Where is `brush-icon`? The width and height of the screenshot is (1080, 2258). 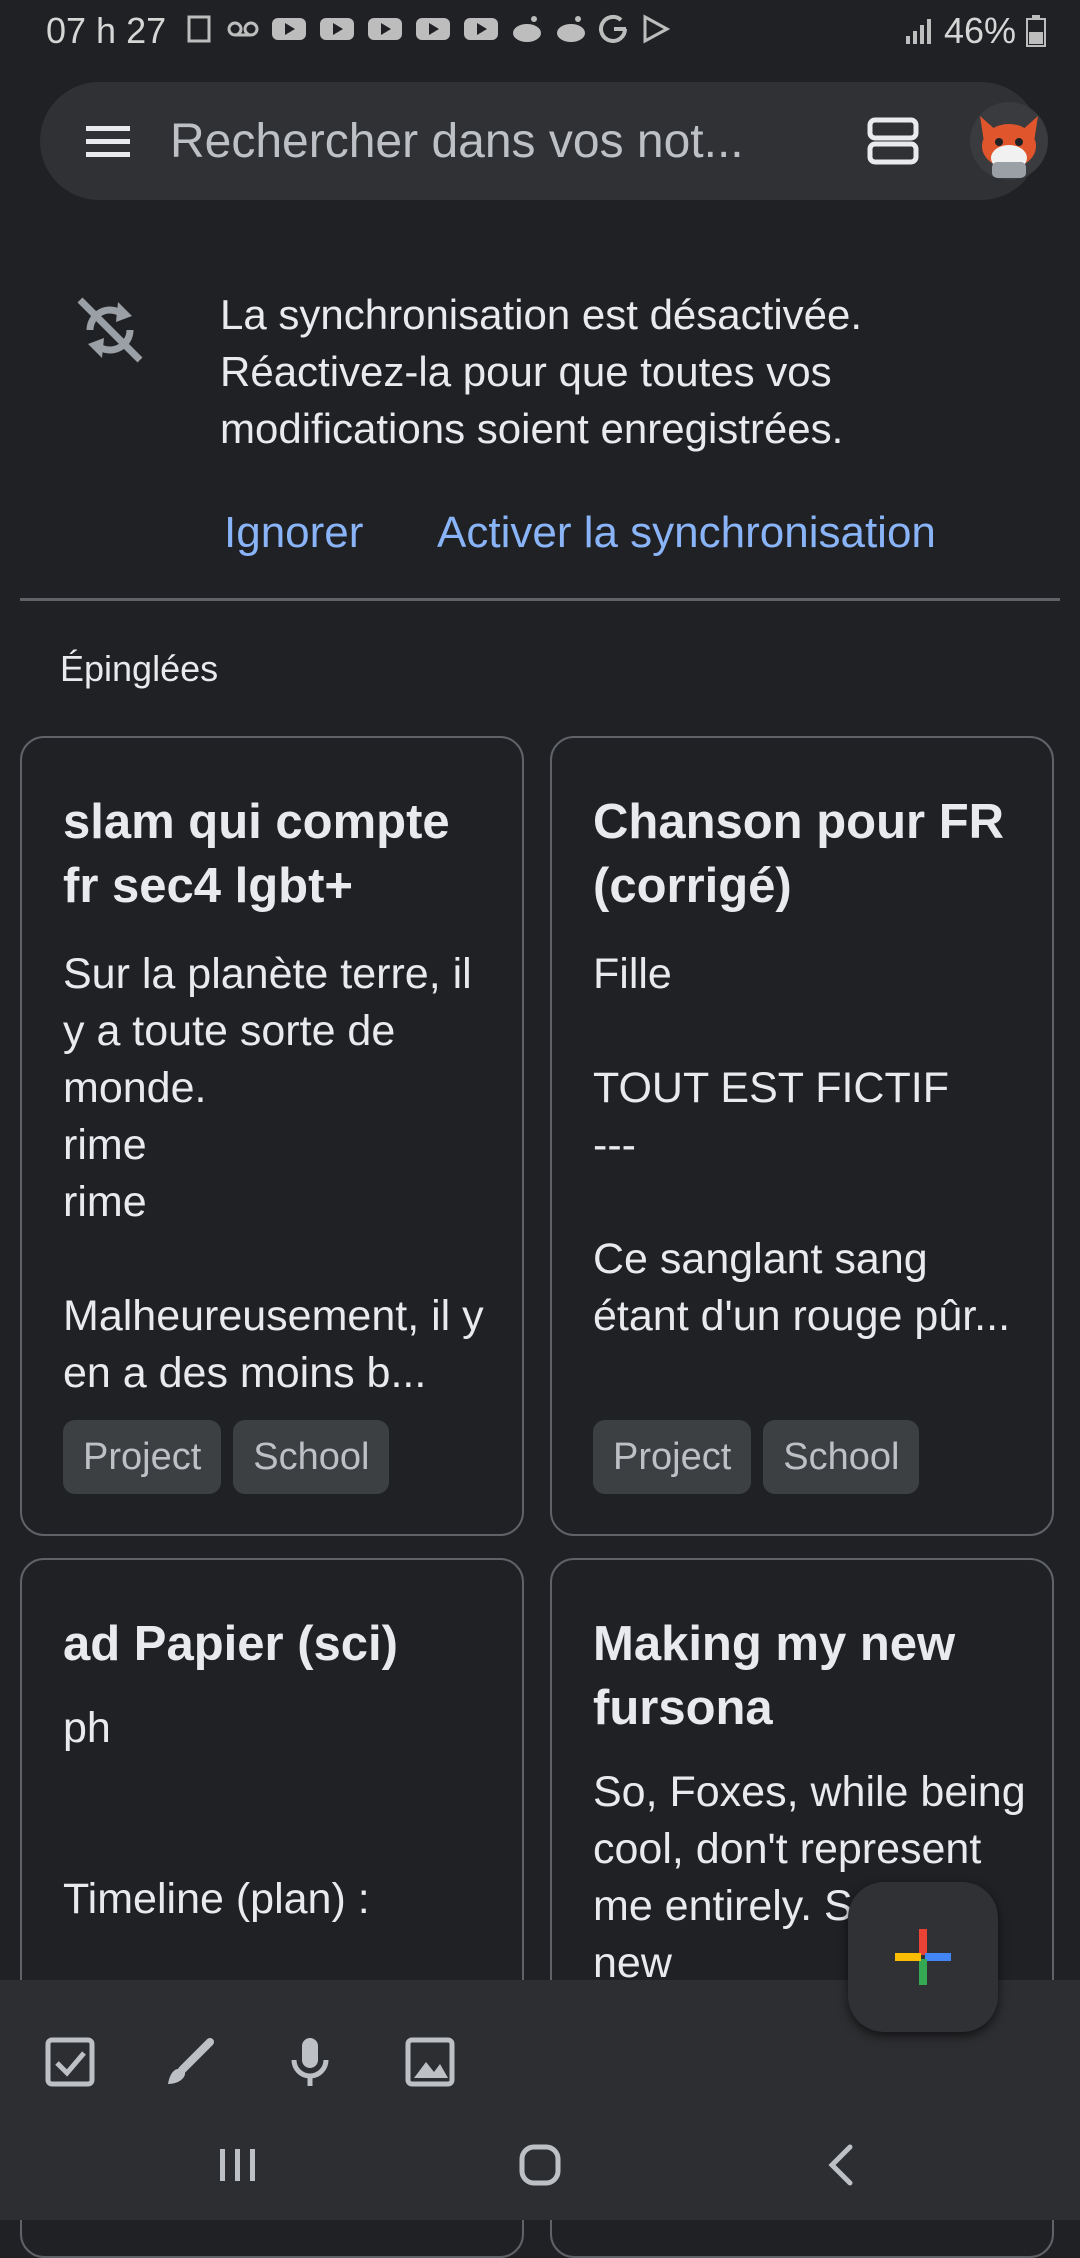
brush-icon is located at coordinates (190, 2062).